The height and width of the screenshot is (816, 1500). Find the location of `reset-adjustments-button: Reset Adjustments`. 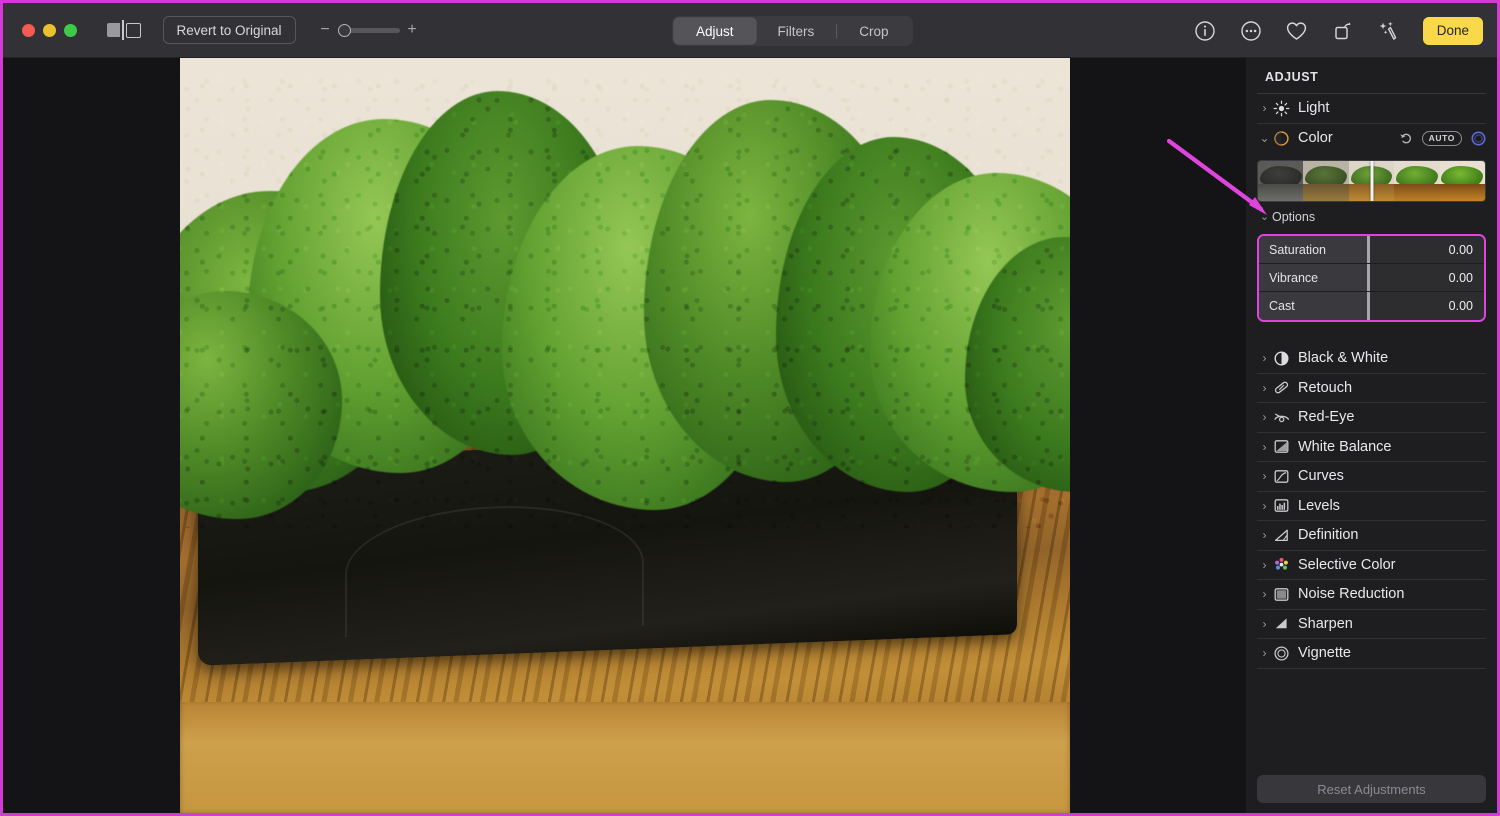

reset-adjustments-button: Reset Adjustments is located at coordinates (1371, 789).